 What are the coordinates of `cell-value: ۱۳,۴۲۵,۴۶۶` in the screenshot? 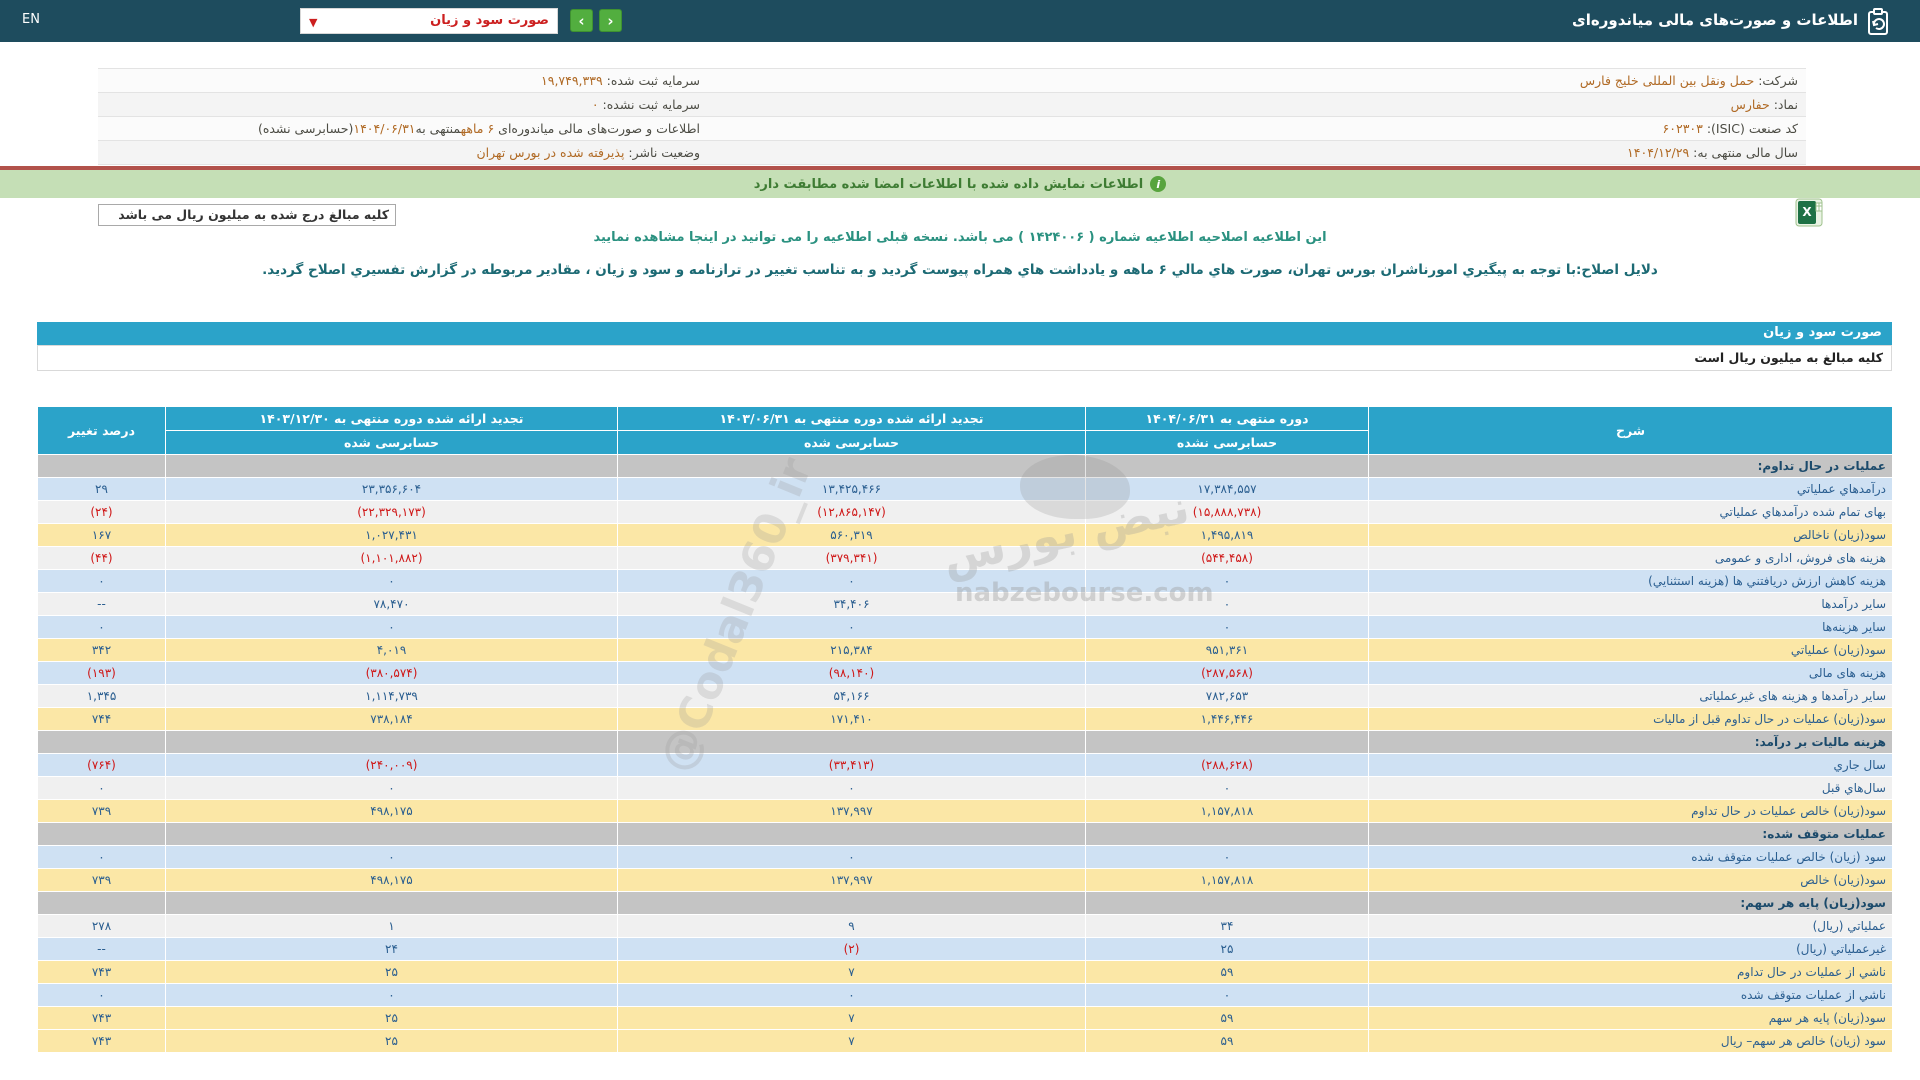 It's located at (851, 489).